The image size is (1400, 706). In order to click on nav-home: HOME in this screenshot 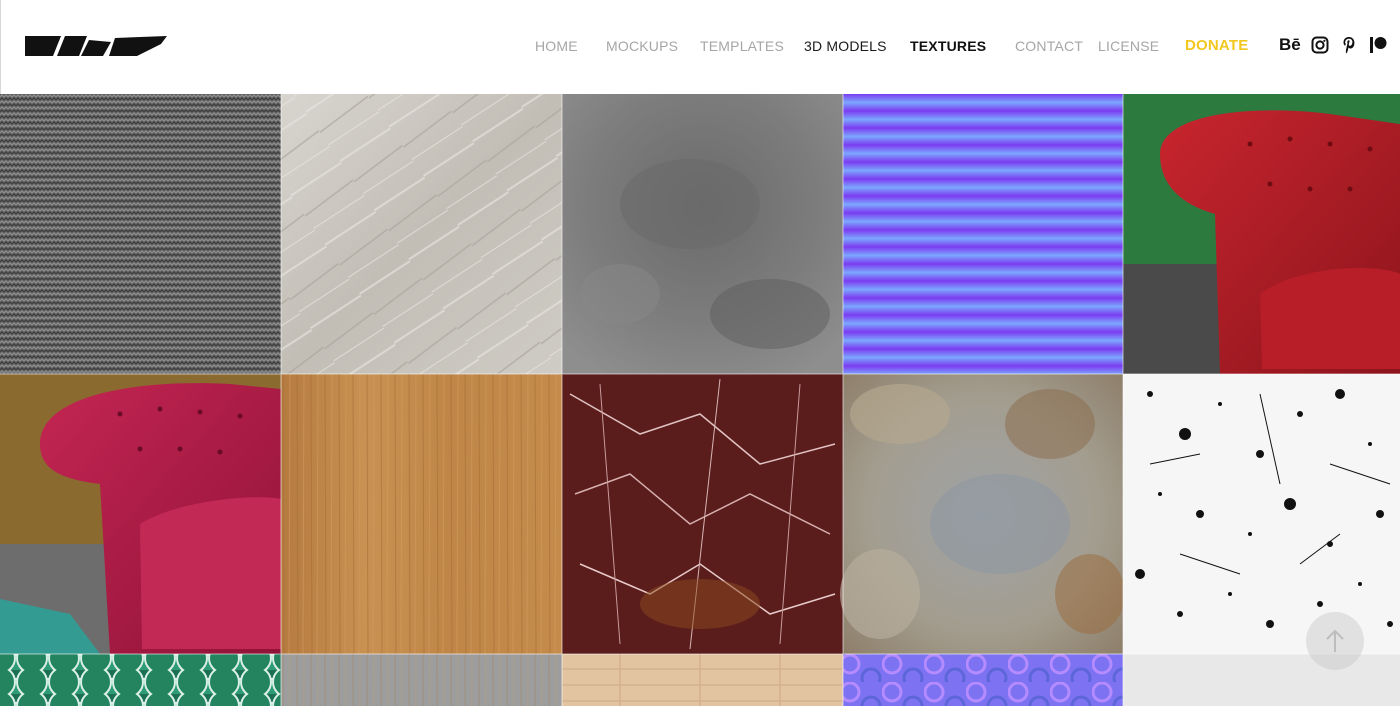, I will do `click(556, 46)`.